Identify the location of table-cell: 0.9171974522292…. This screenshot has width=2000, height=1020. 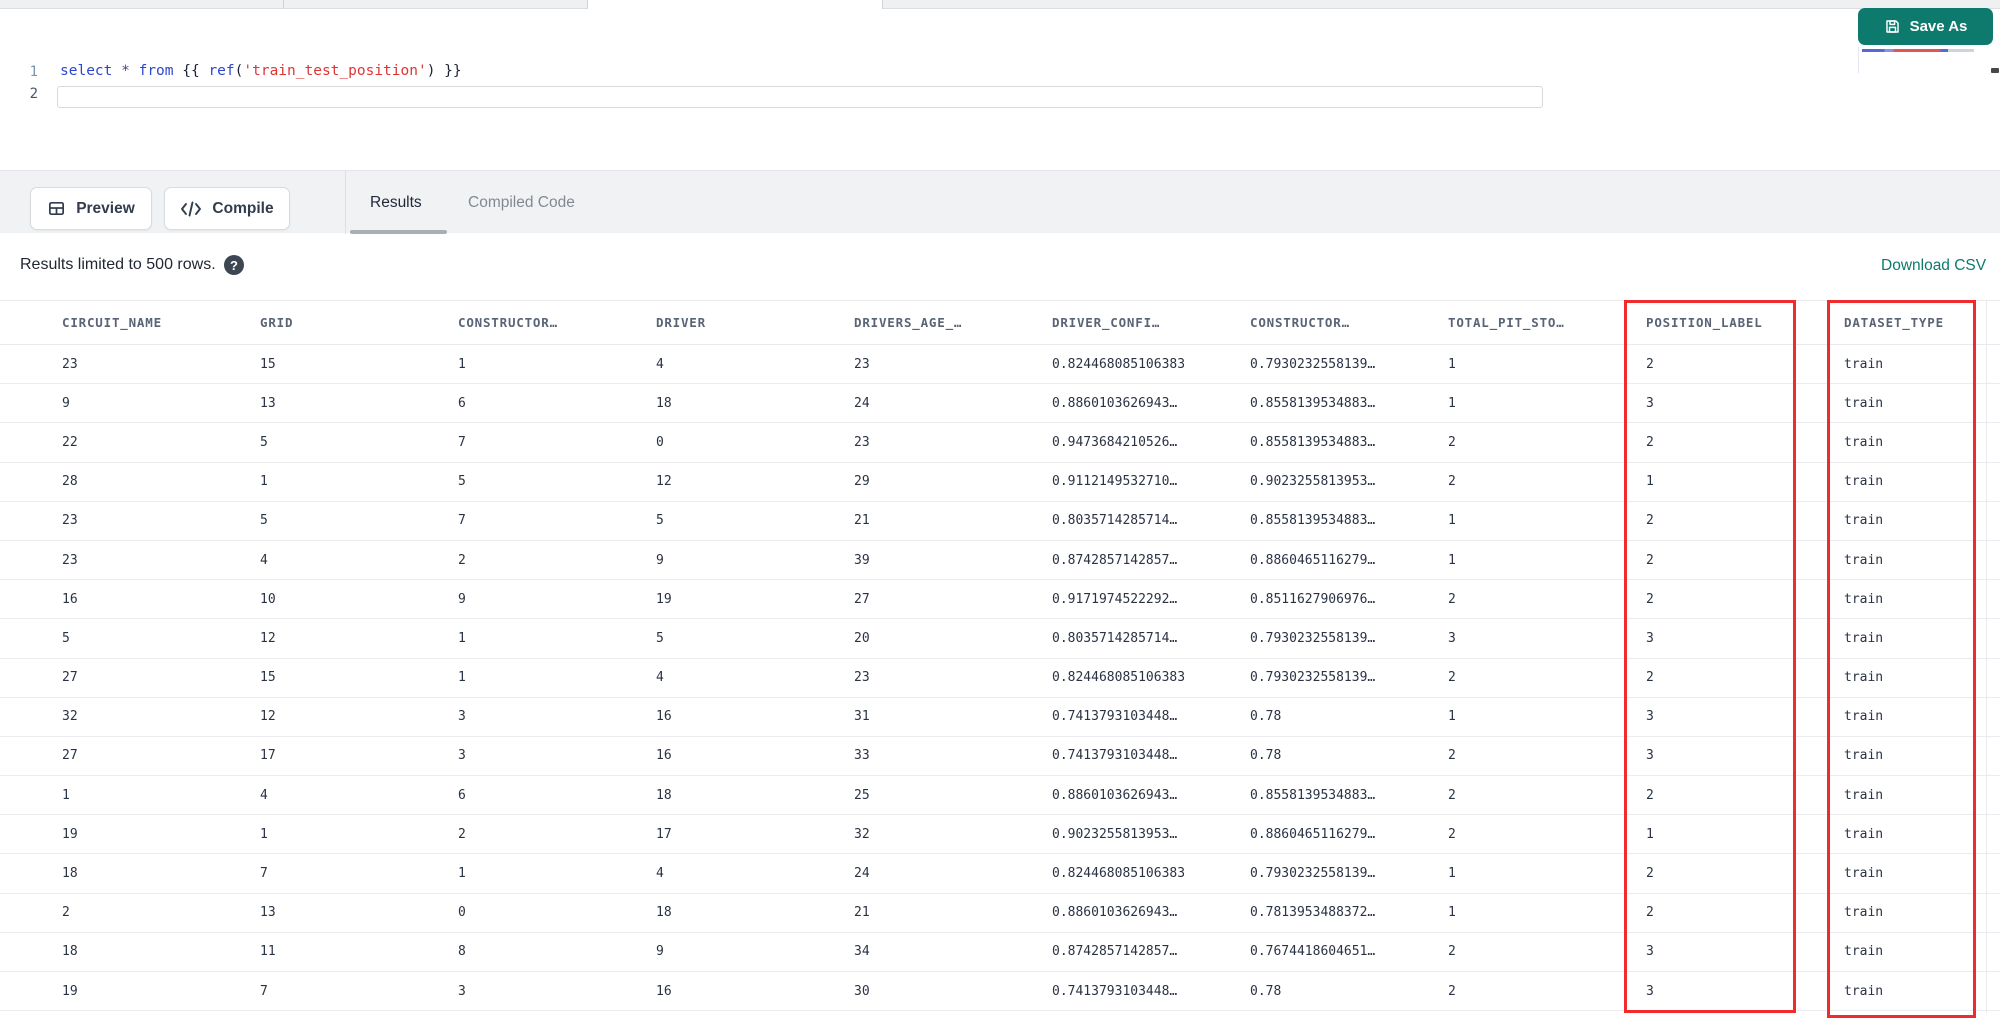
(1115, 599).